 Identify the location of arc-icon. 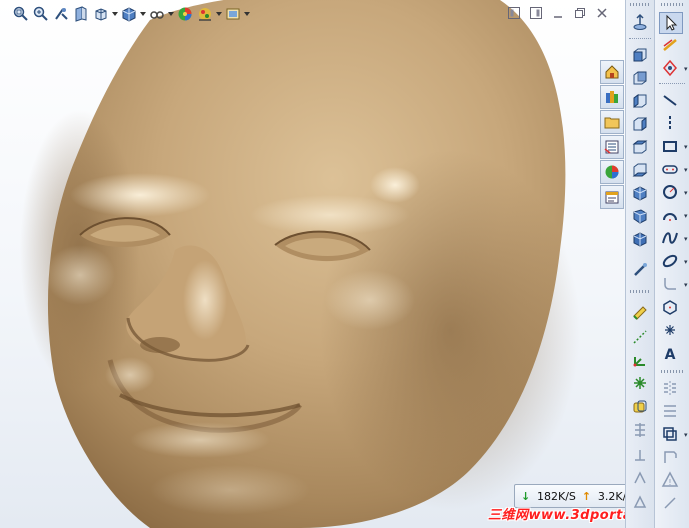
(670, 215).